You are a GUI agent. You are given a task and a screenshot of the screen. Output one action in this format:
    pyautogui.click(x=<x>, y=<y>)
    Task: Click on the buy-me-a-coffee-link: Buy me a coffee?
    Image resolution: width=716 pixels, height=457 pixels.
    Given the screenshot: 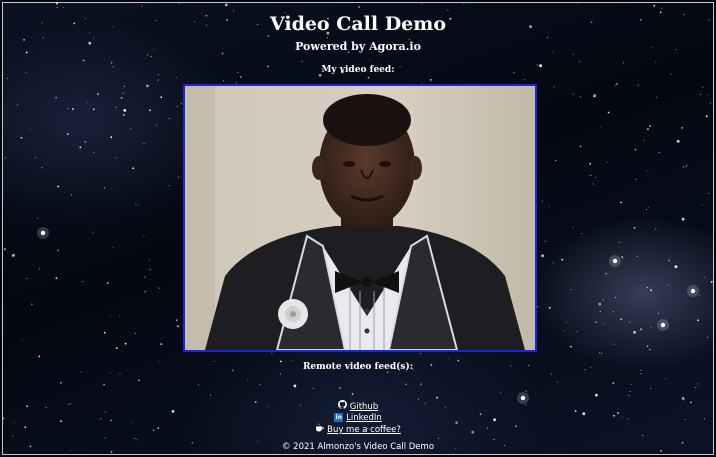 What is the action you would take?
    pyautogui.click(x=364, y=430)
    